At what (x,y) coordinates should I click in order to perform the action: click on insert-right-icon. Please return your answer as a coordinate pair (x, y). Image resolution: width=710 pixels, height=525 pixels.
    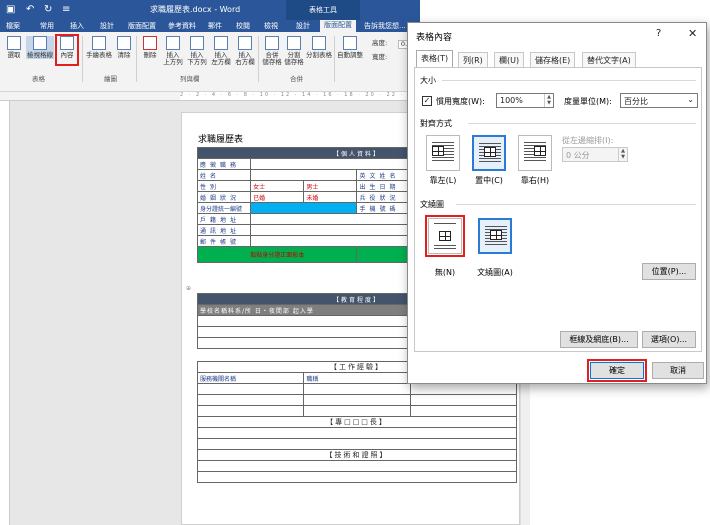
    Looking at the image, I should click on (245, 43).